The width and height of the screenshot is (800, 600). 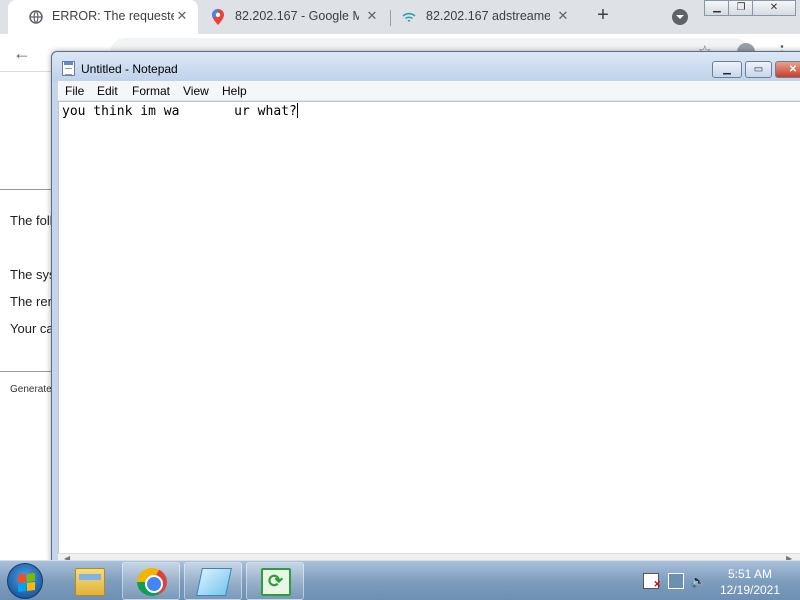 I want to click on maps-pin-icon, so click(x=218, y=17).